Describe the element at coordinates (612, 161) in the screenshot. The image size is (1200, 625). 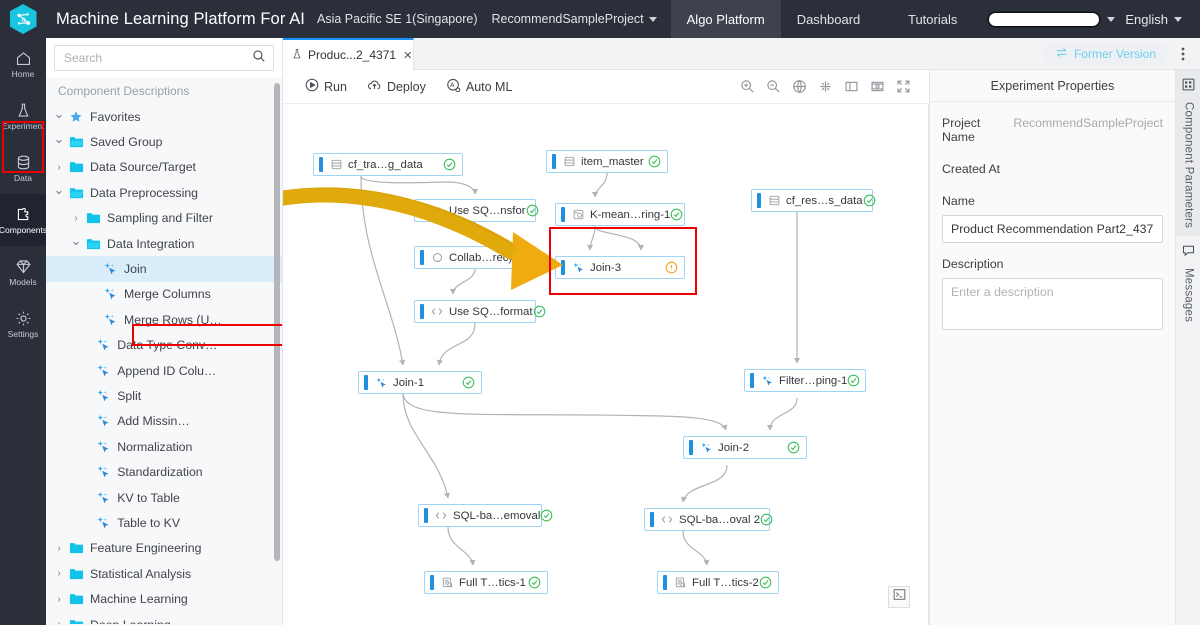
I see `node-label: item_master` at that location.